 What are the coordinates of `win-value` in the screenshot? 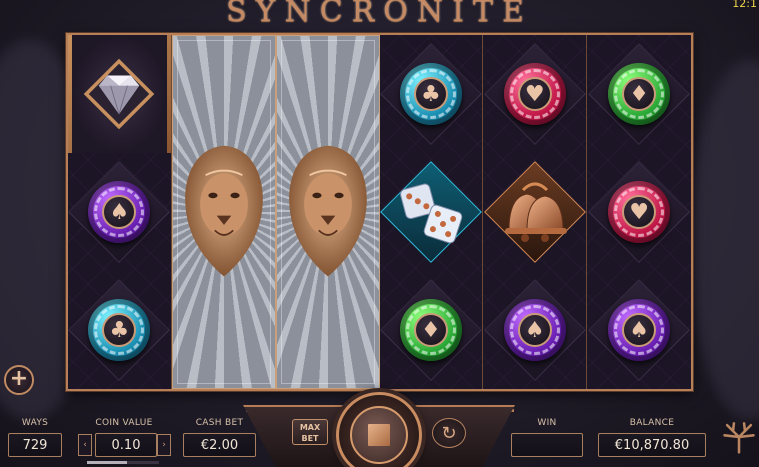 It's located at (547, 445).